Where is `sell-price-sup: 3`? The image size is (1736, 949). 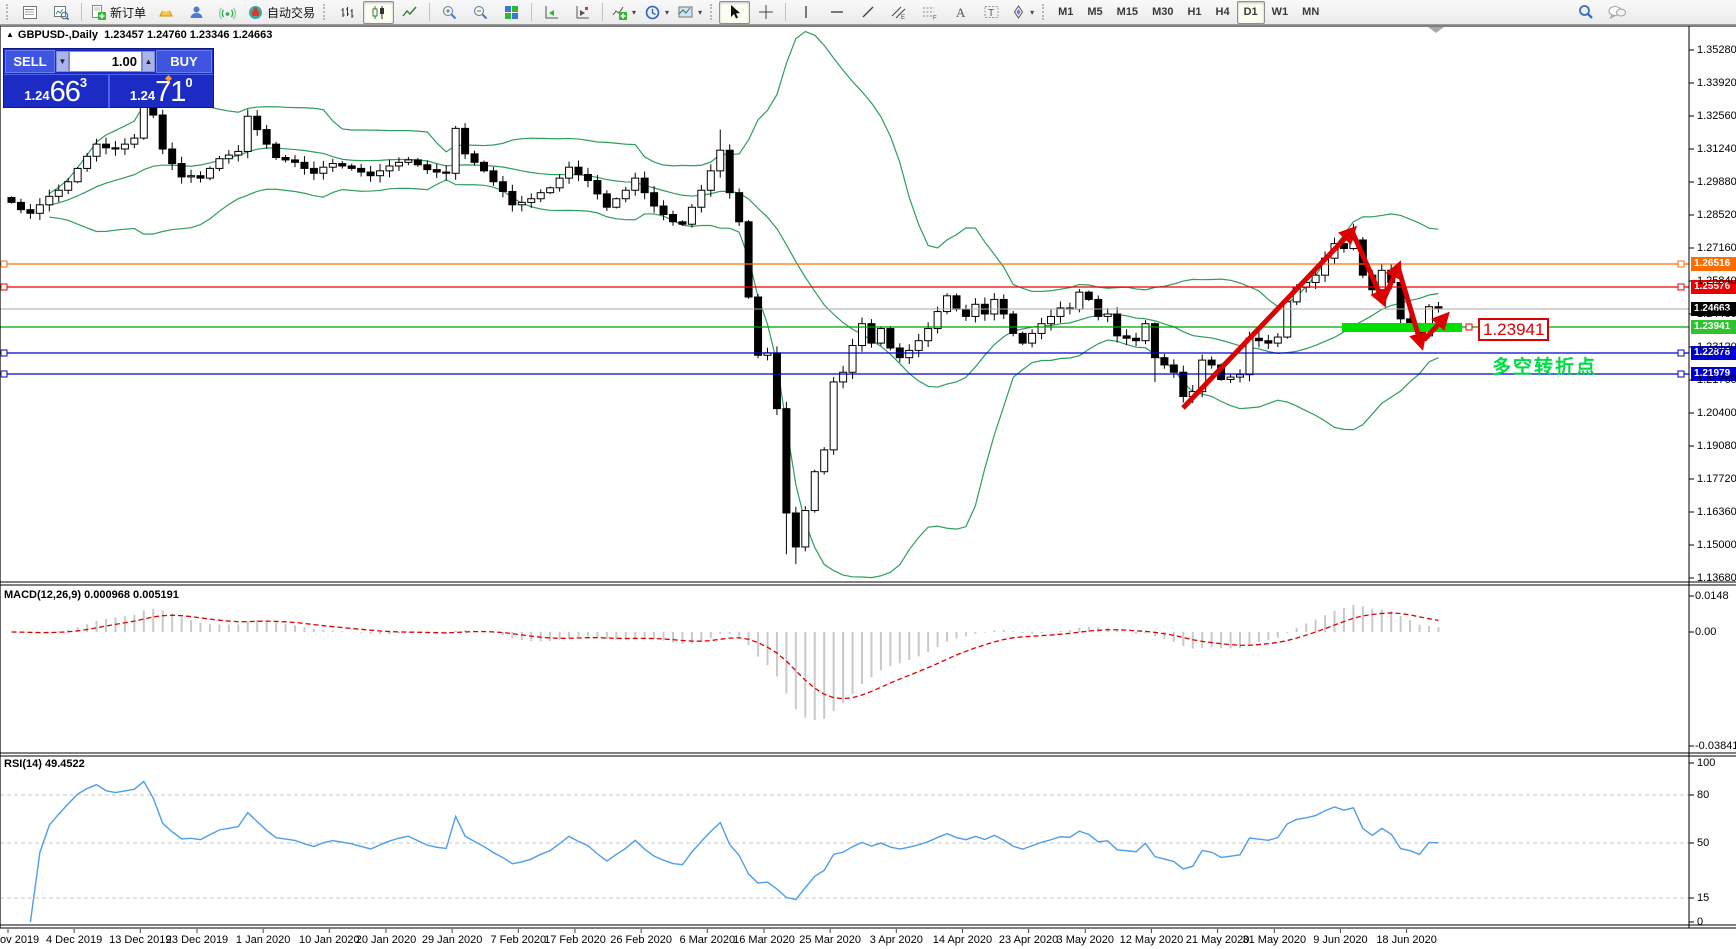 sell-price-sup: 3 is located at coordinates (83, 82).